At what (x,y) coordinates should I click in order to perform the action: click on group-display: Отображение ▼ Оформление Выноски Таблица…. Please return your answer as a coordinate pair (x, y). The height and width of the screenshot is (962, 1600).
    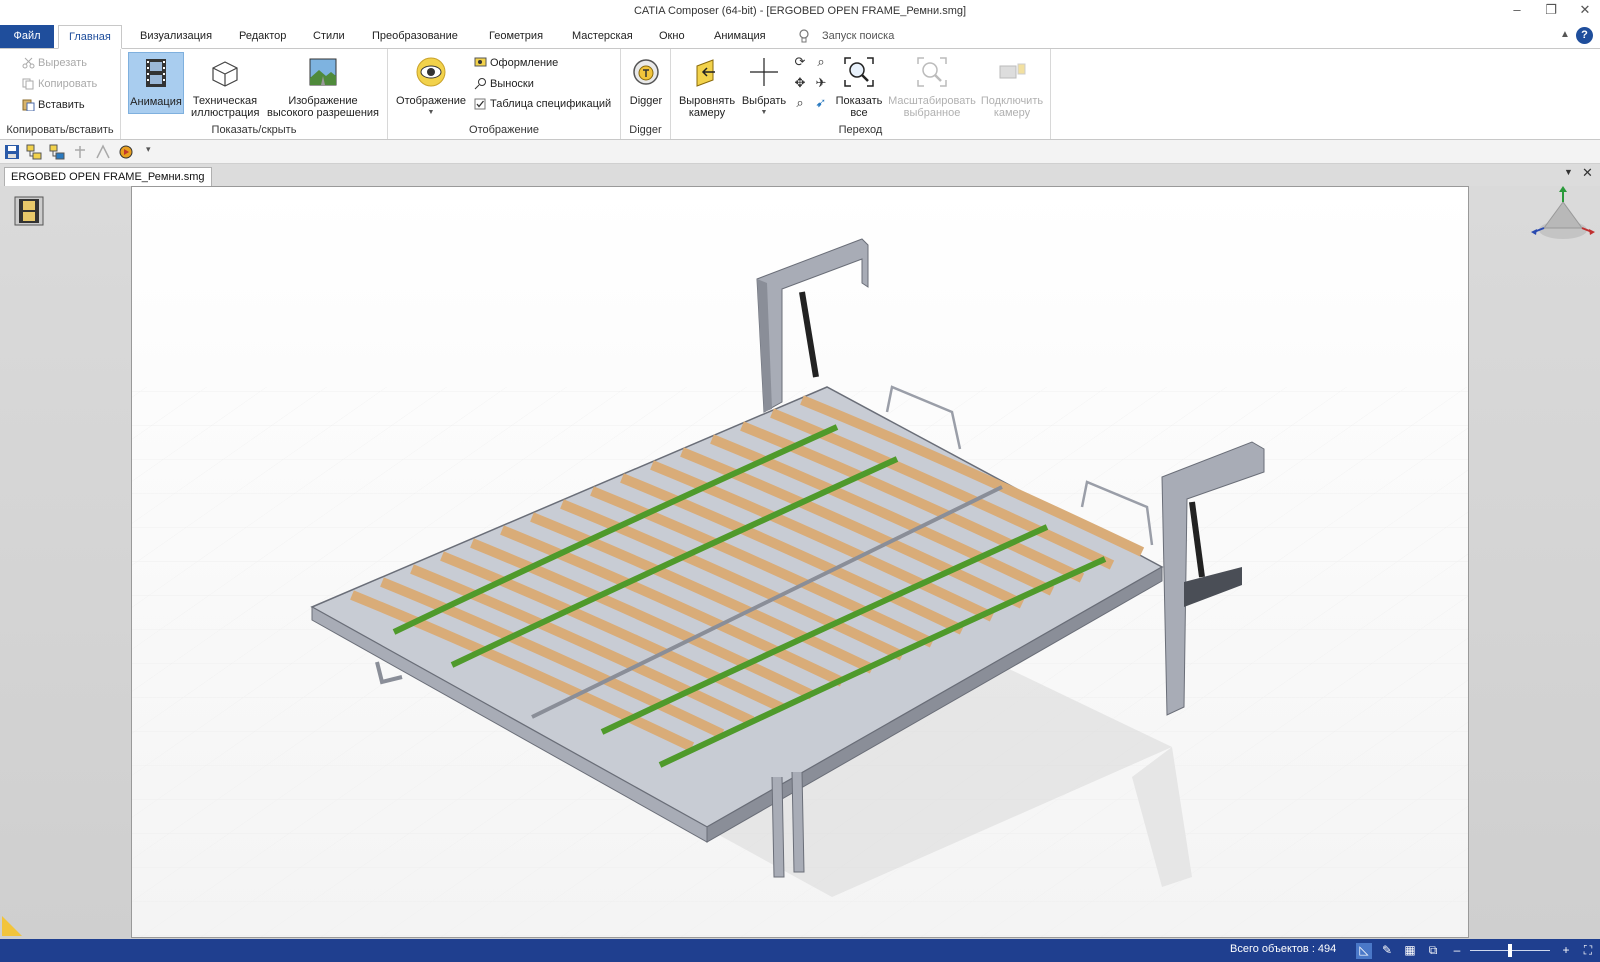
    Looking at the image, I should click on (504, 94).